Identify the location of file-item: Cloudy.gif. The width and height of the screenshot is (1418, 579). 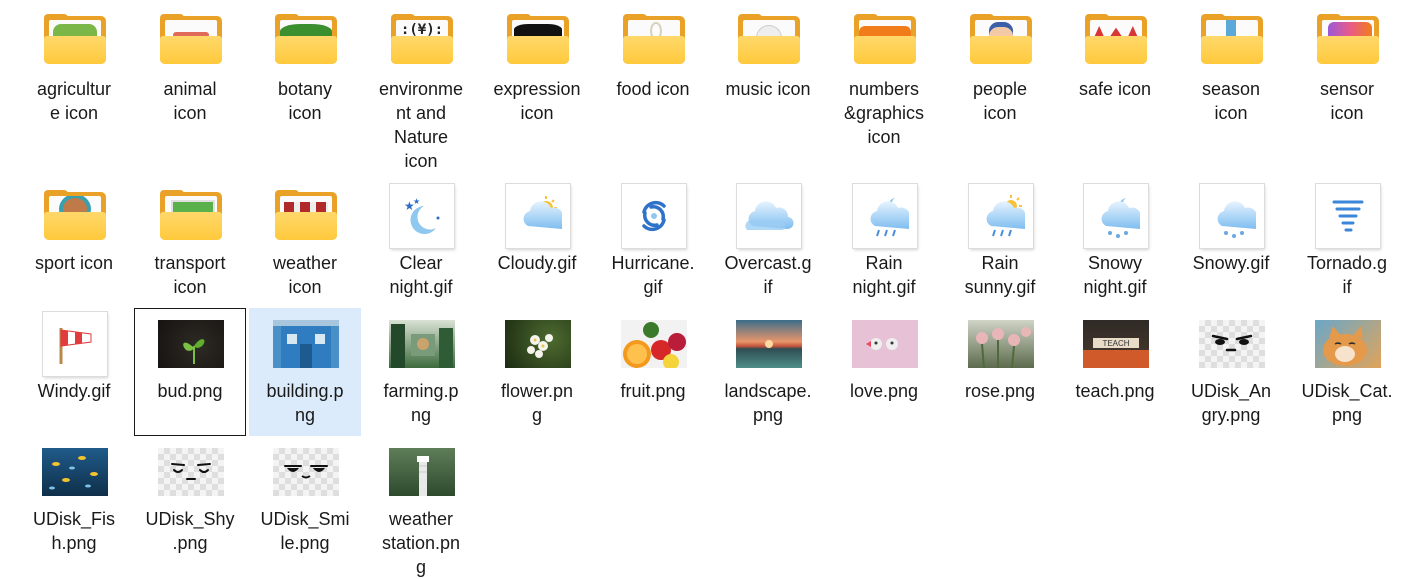
(537, 244).